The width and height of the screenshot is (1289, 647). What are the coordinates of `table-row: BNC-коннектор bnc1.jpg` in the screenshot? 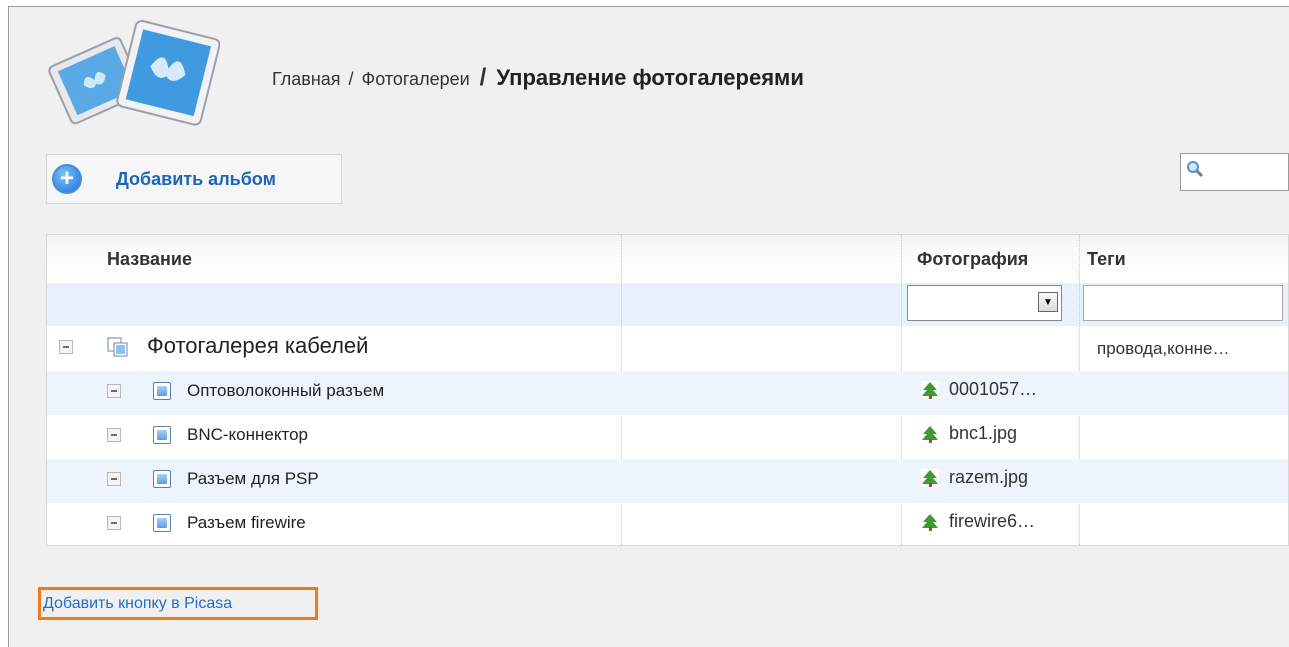 It's located at (667, 437).